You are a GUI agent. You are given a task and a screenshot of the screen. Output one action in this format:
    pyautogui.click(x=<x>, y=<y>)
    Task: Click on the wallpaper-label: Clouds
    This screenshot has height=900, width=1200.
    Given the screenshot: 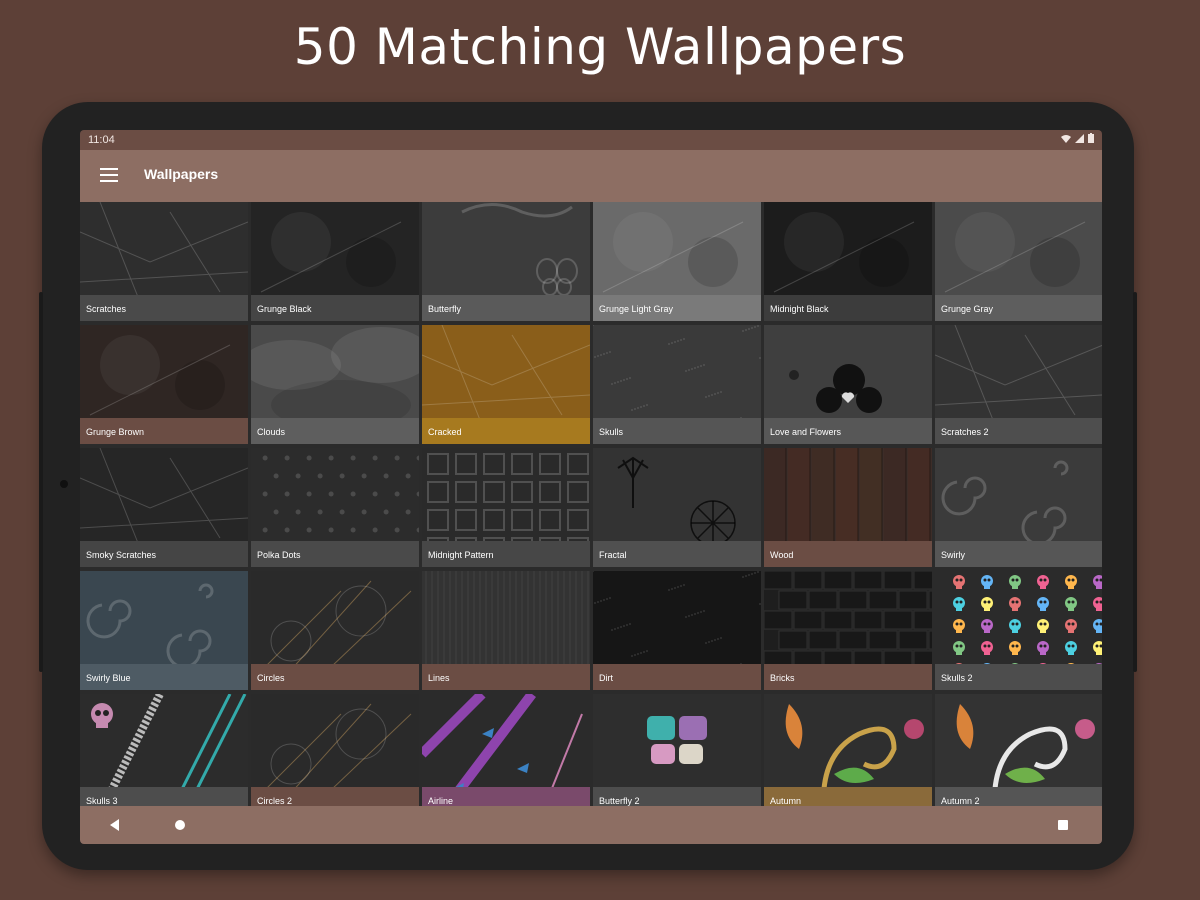 What is the action you would take?
    pyautogui.click(x=335, y=431)
    